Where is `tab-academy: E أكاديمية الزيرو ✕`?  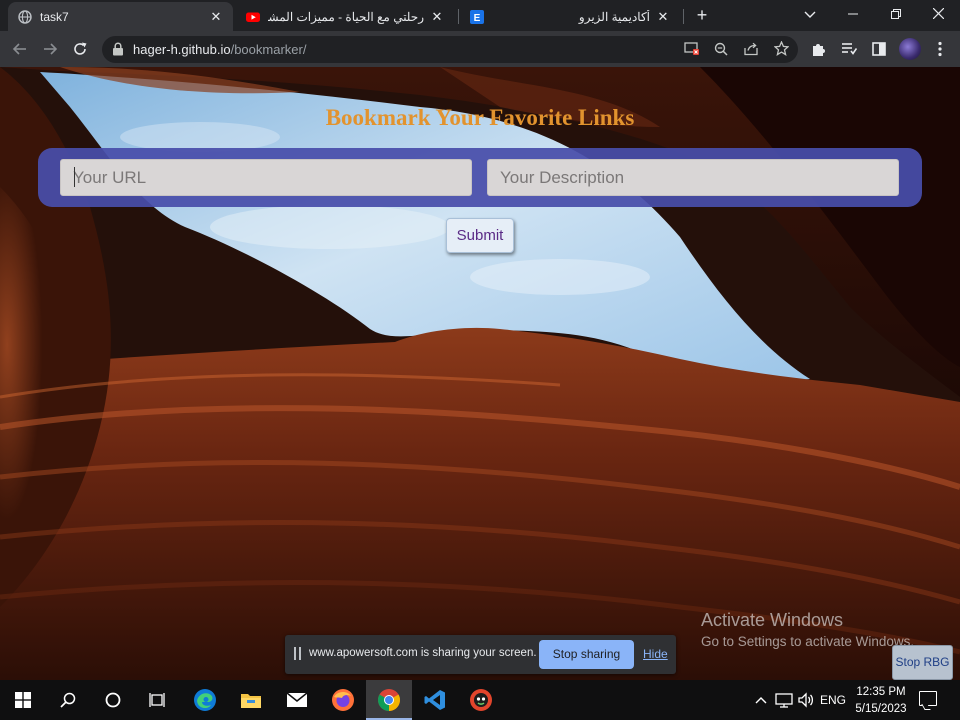
tab-academy: E أكاديمية الزيرو ✕ is located at coordinates (570, 16).